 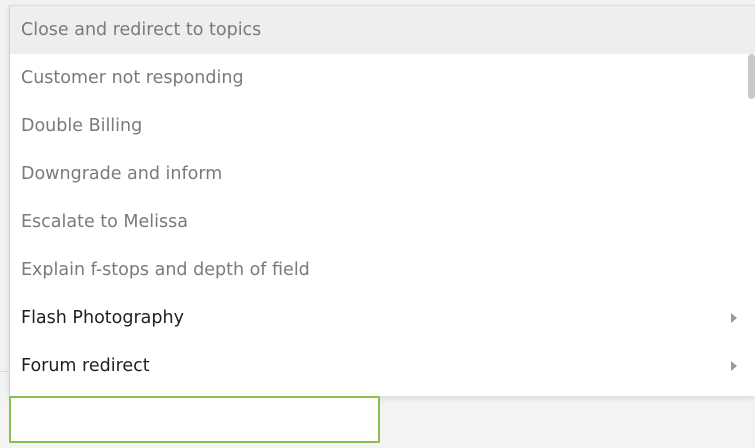 What do you see at coordinates (104, 222) in the screenshot?
I see `menu-item-label: Escalate to Melissa` at bounding box center [104, 222].